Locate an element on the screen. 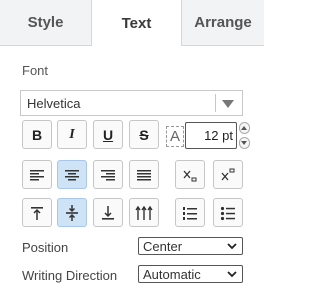 This screenshot has height=301, width=320. vertical-text-icon is located at coordinates (144, 212).